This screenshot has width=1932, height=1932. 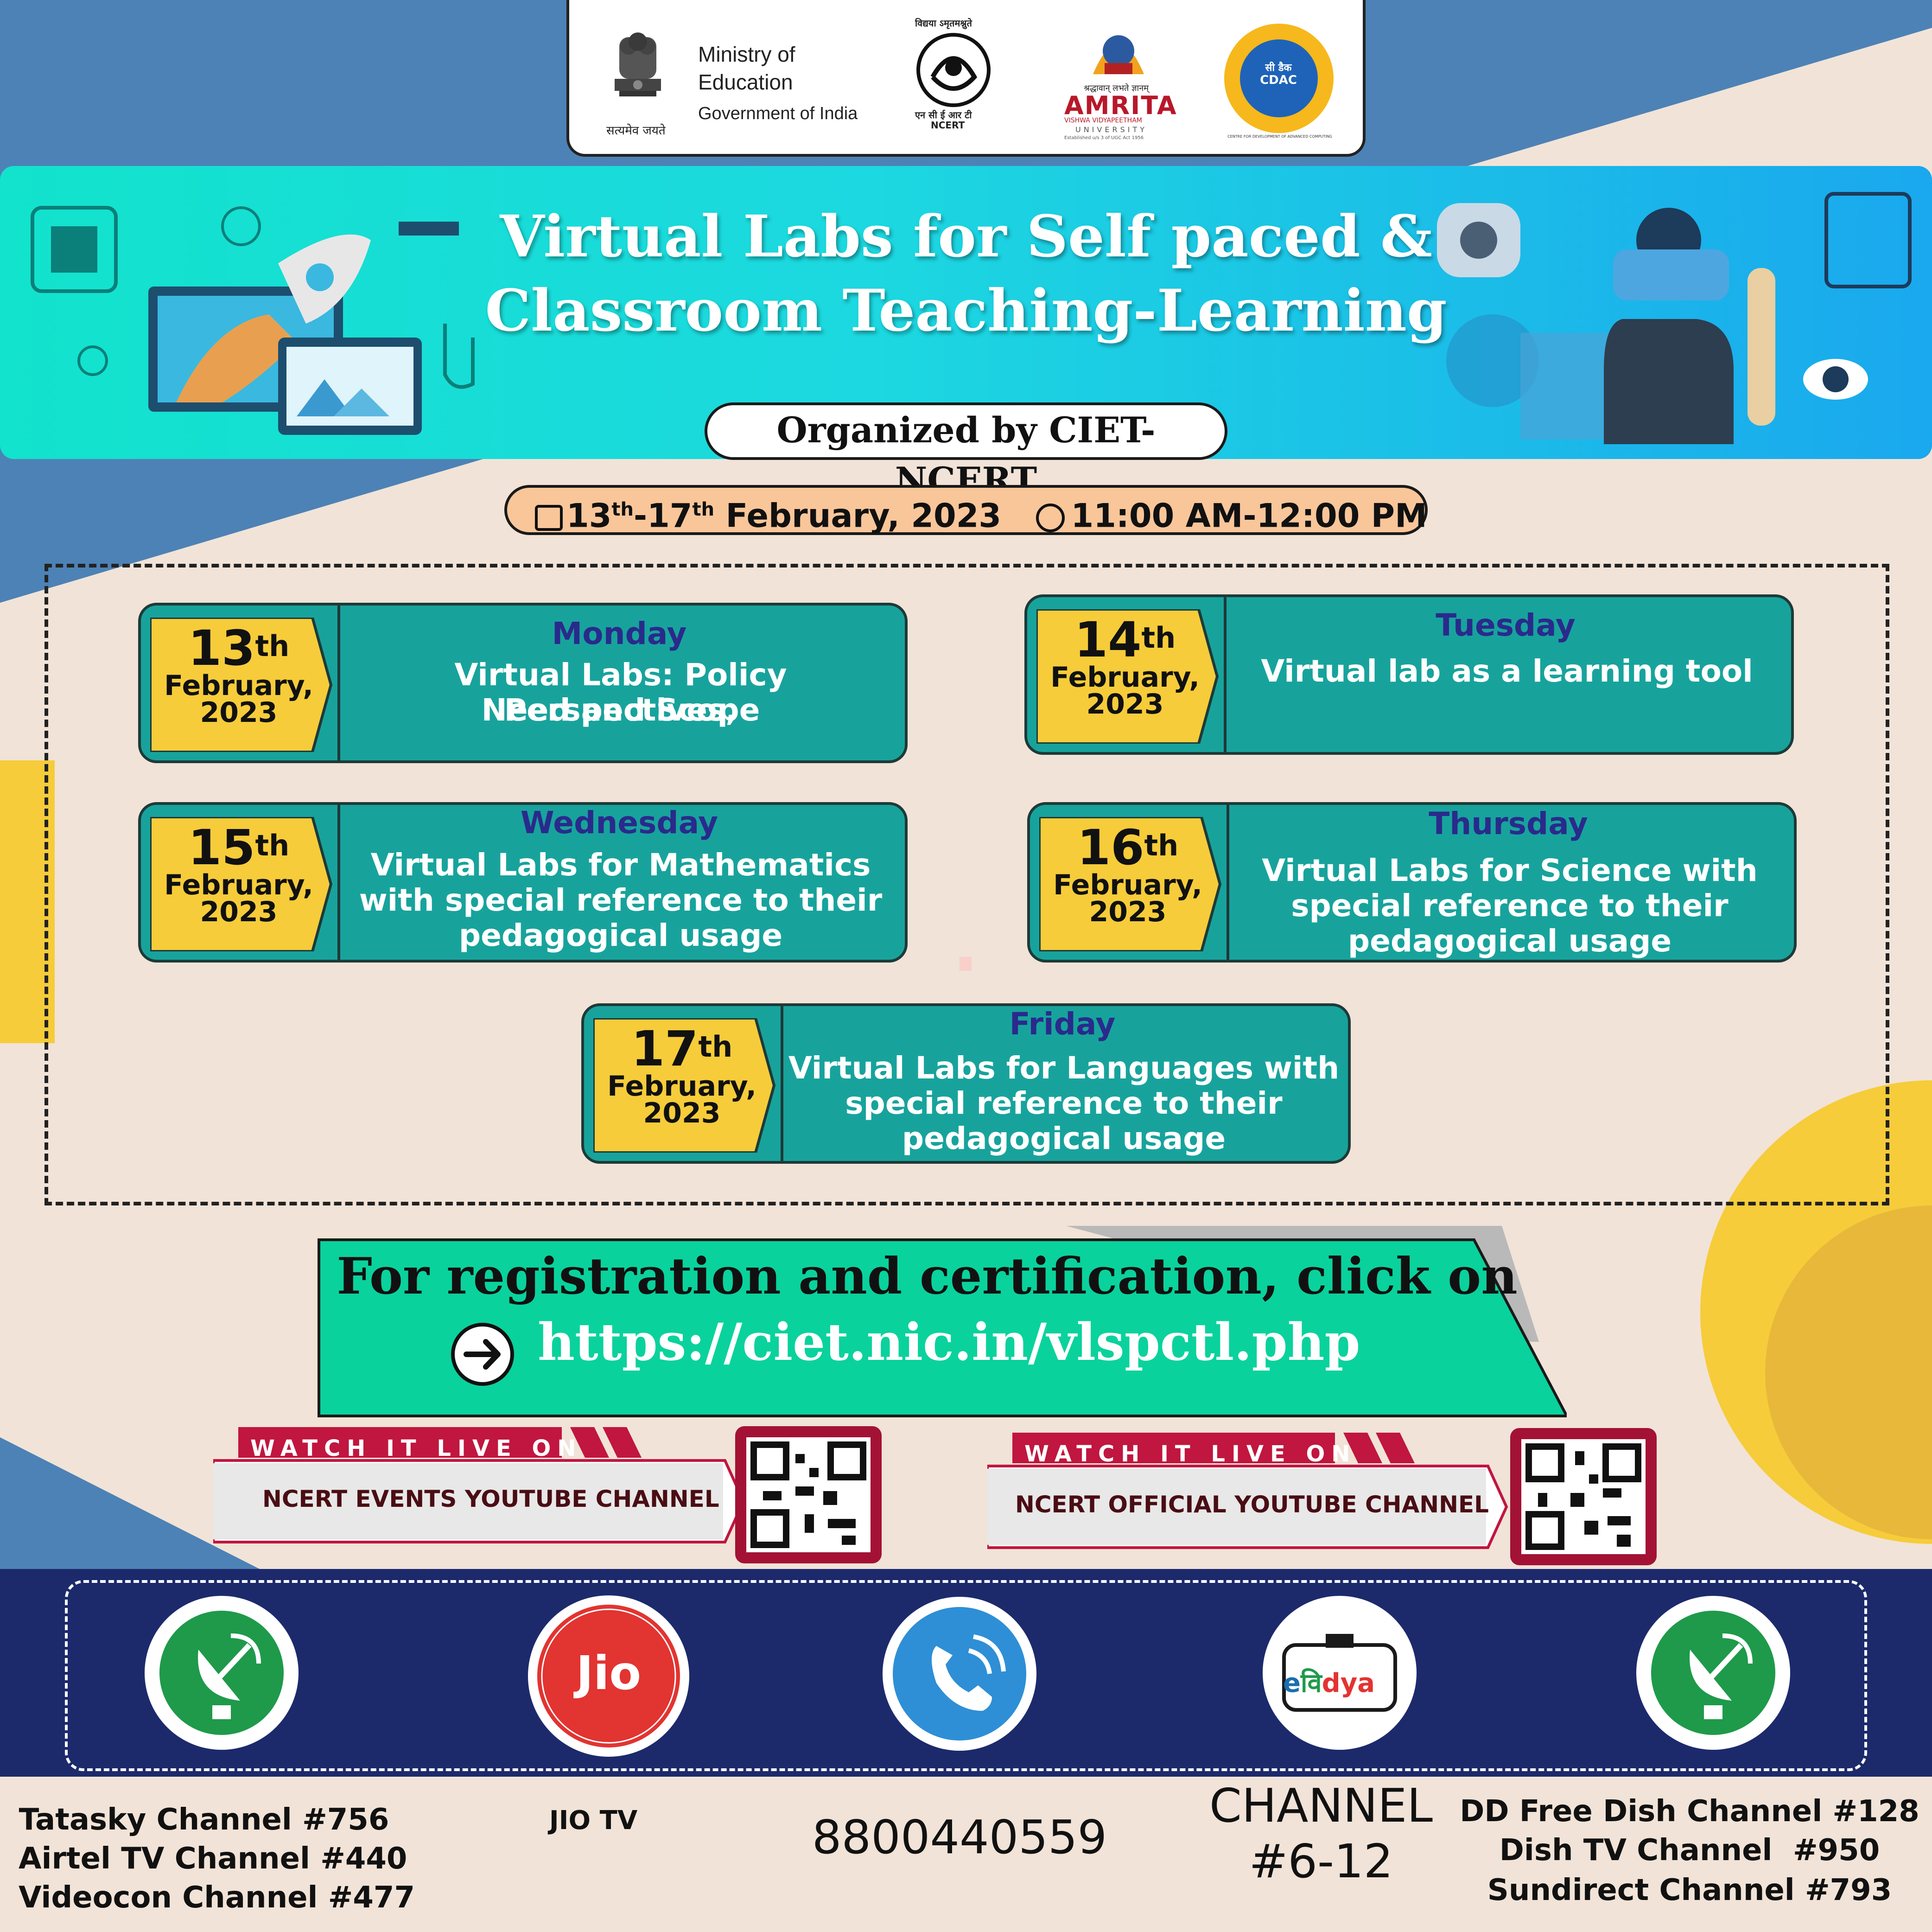 I want to click on ncert-hindi: एन सी ई आर टी, so click(x=943, y=115).